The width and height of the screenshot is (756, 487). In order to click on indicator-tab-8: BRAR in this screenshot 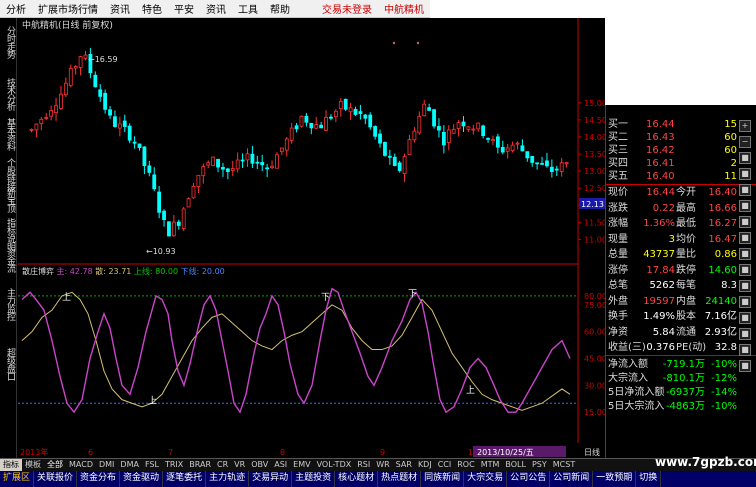, I will do `click(200, 465)`.